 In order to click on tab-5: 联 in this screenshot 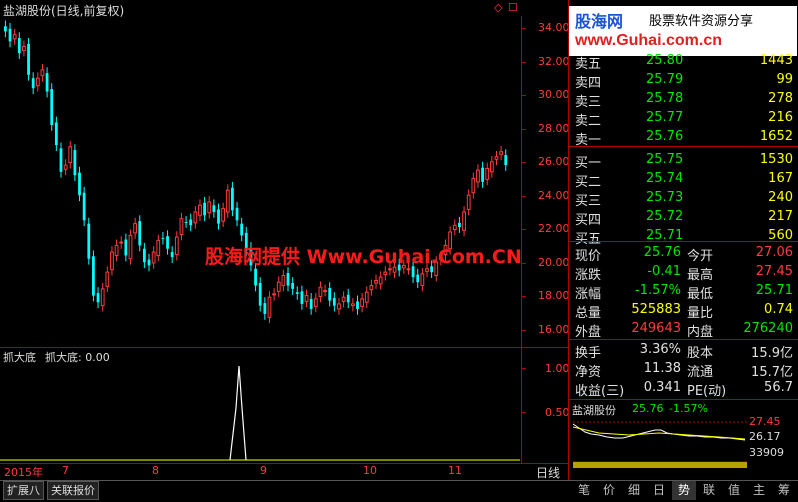, I will do `click(709, 490)`.